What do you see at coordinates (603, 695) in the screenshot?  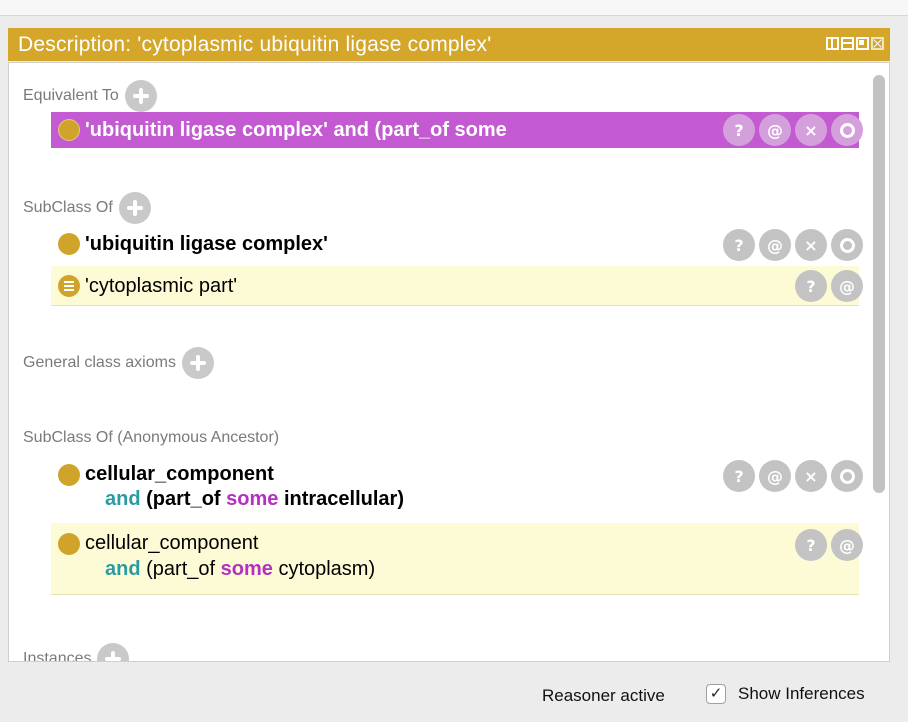 I see `reasoner-status: Reasoner active` at bounding box center [603, 695].